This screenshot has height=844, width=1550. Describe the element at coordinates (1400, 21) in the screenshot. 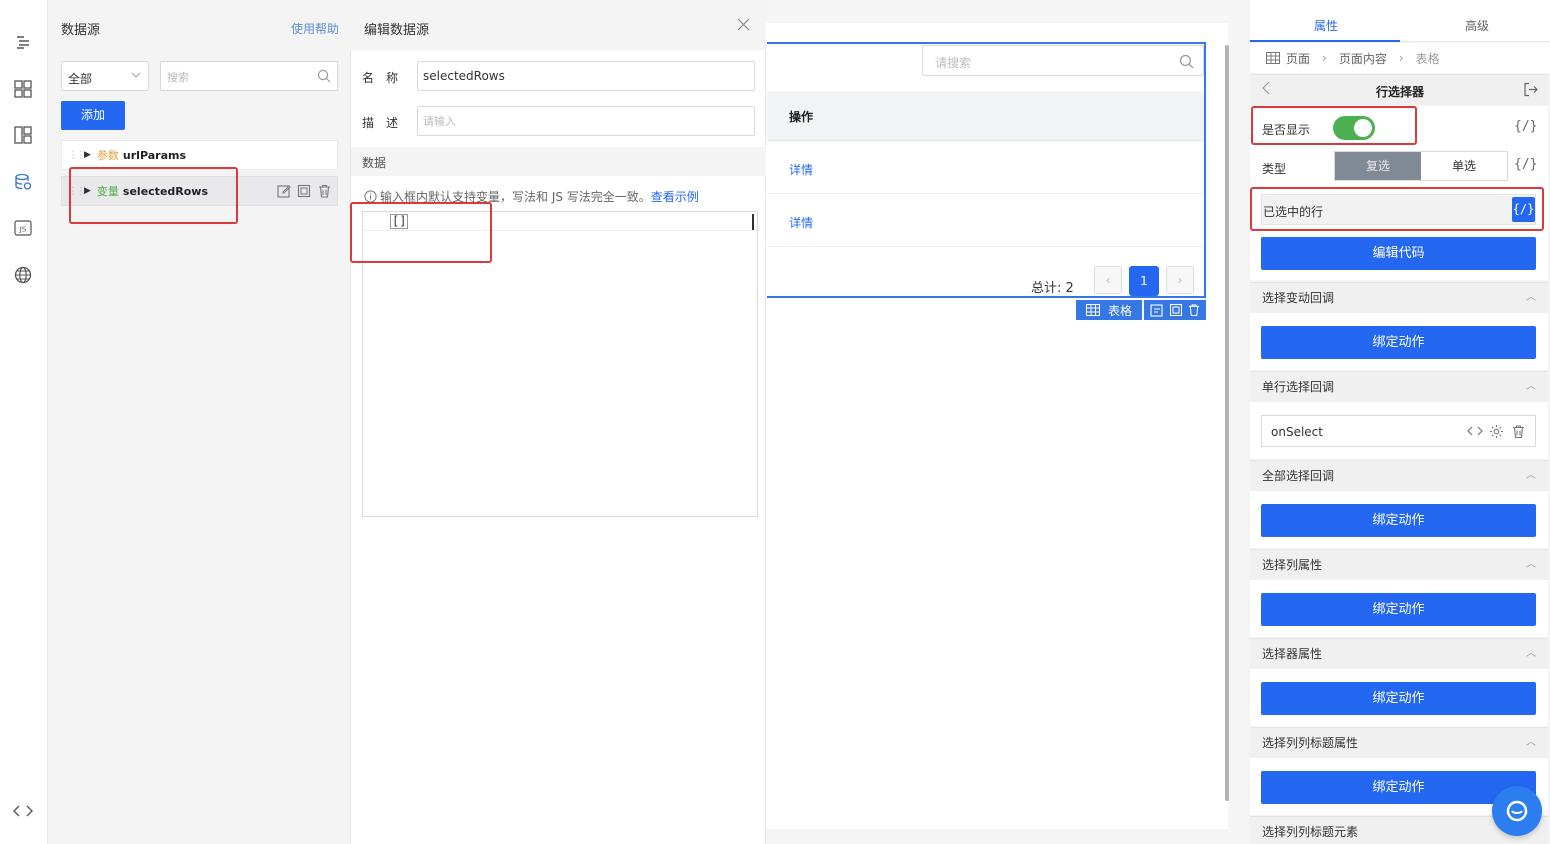

I see `properties-tabs: 属性 高级` at that location.